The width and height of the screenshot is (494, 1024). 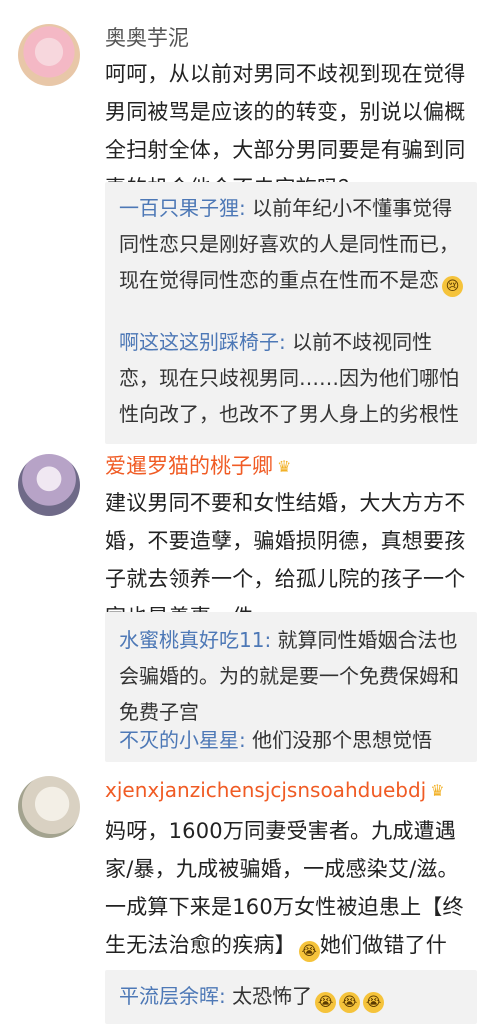 What do you see at coordinates (182, 740) in the screenshot?
I see `reply-author: 不灭的小星星:` at bounding box center [182, 740].